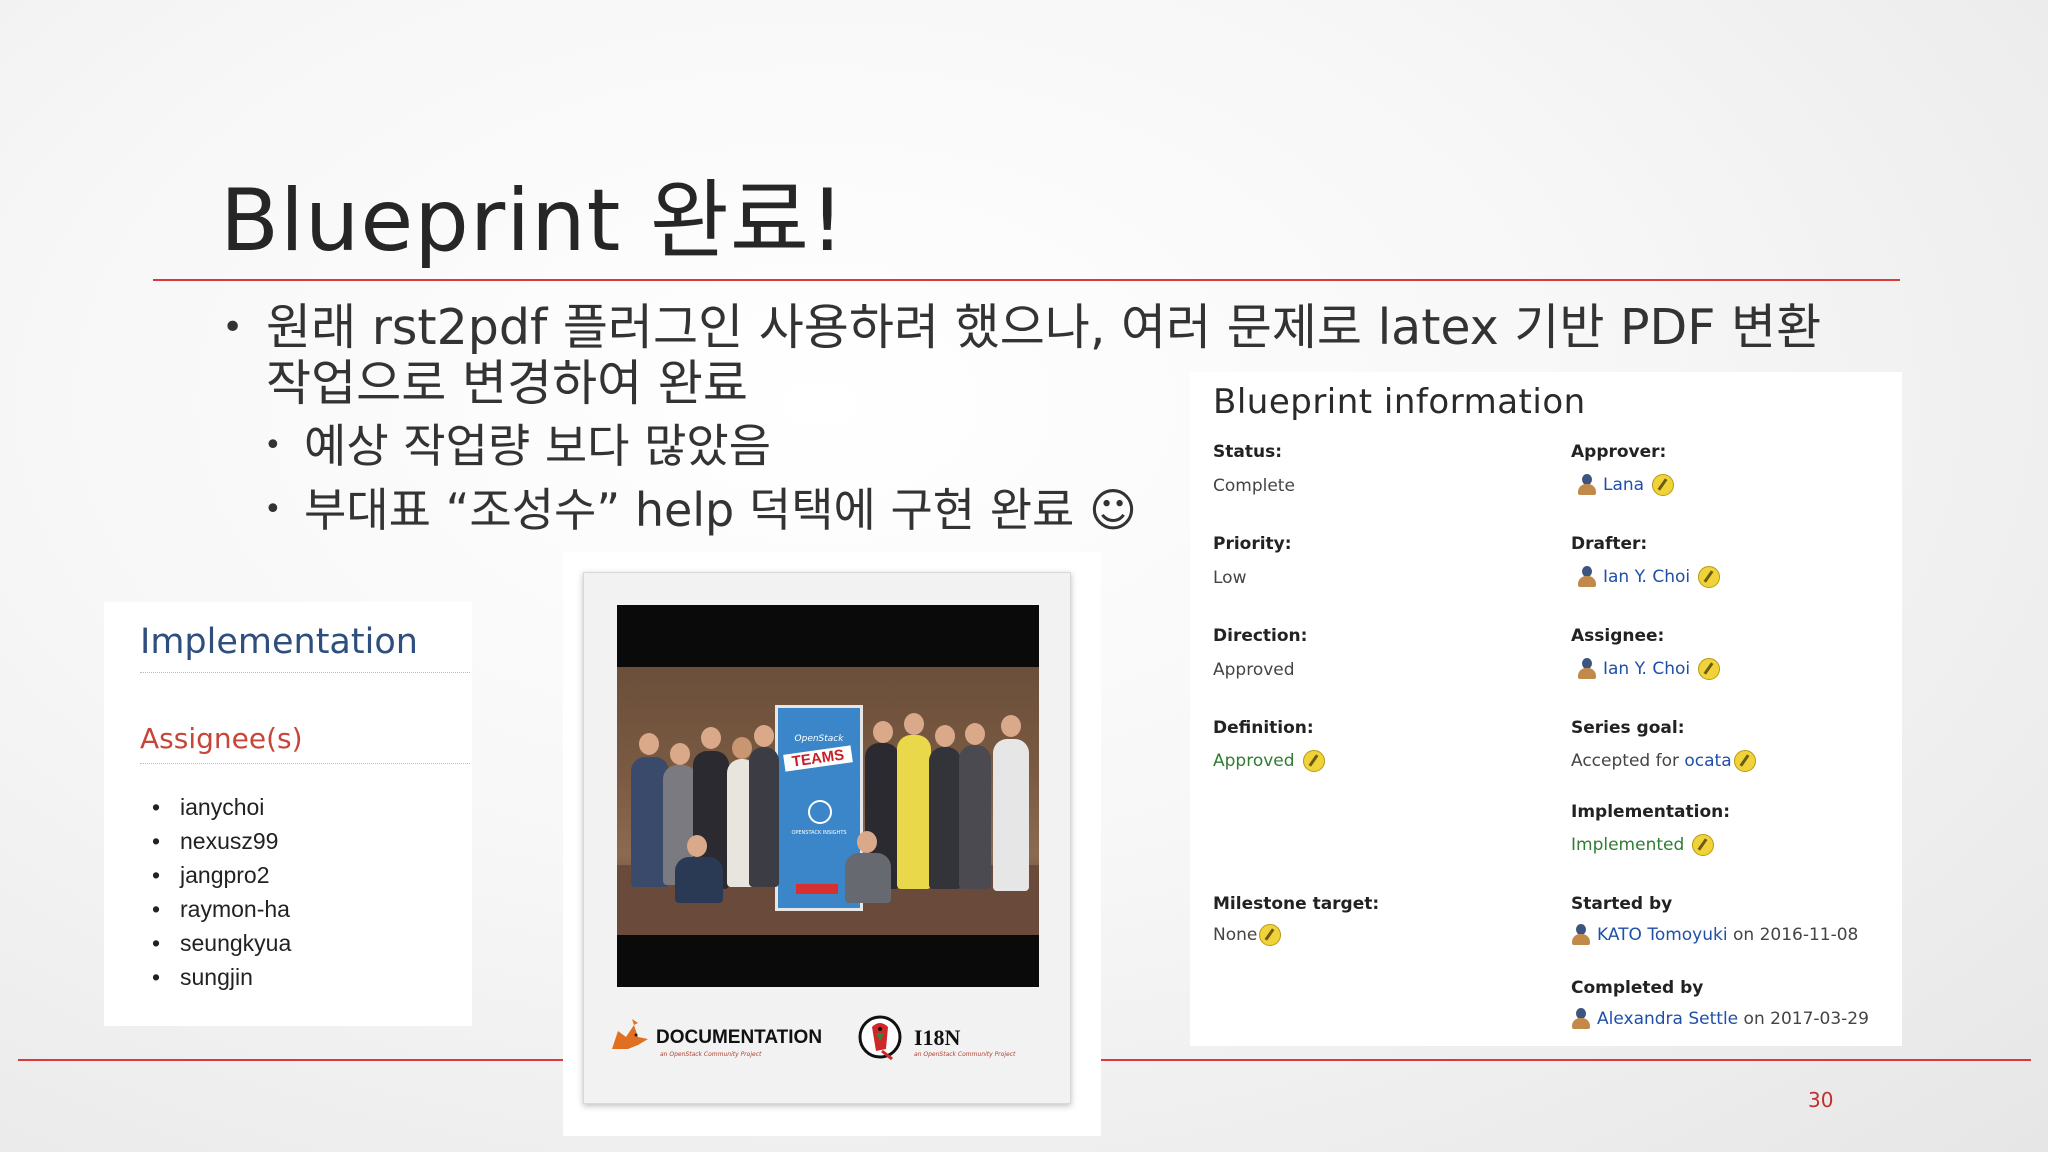  What do you see at coordinates (1296, 904) in the screenshot?
I see `milestone-label: Milestone target:` at bounding box center [1296, 904].